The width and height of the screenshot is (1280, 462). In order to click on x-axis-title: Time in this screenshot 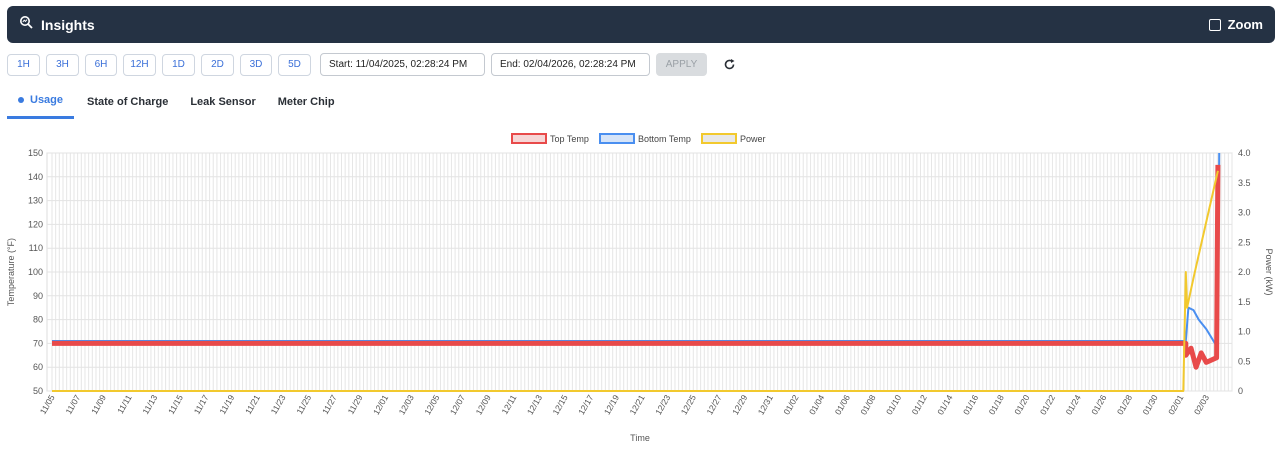, I will do `click(640, 438)`.